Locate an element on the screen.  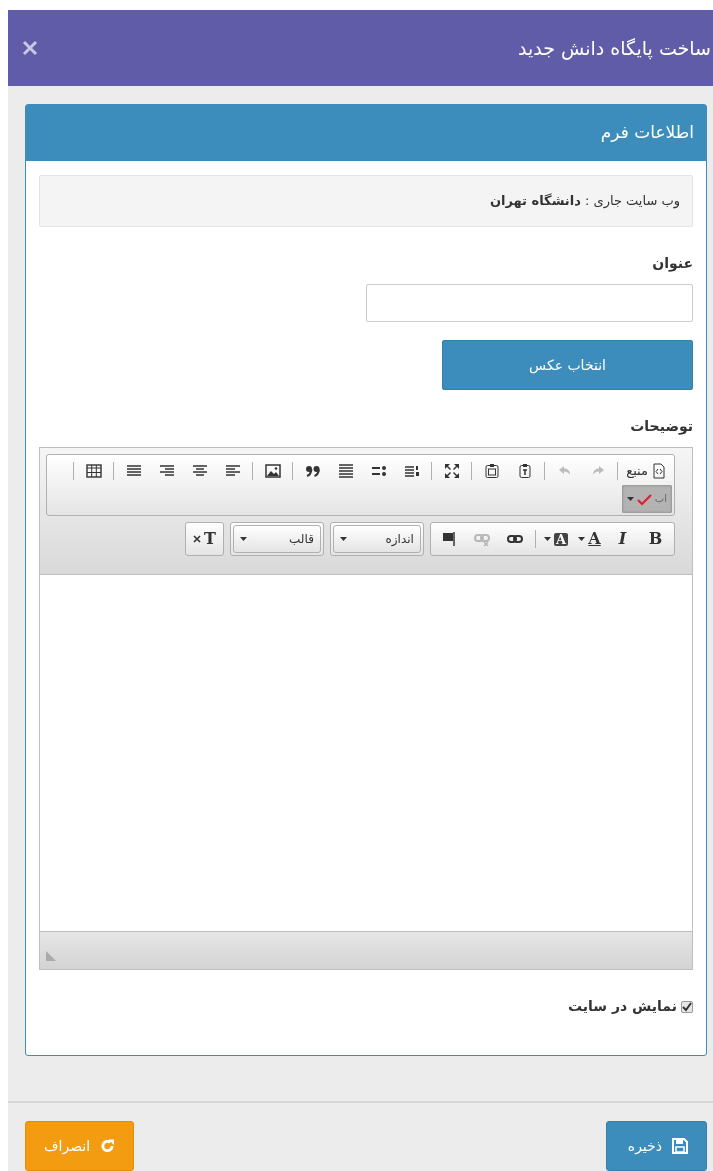
resize-handle-icon is located at coordinates (51, 956).